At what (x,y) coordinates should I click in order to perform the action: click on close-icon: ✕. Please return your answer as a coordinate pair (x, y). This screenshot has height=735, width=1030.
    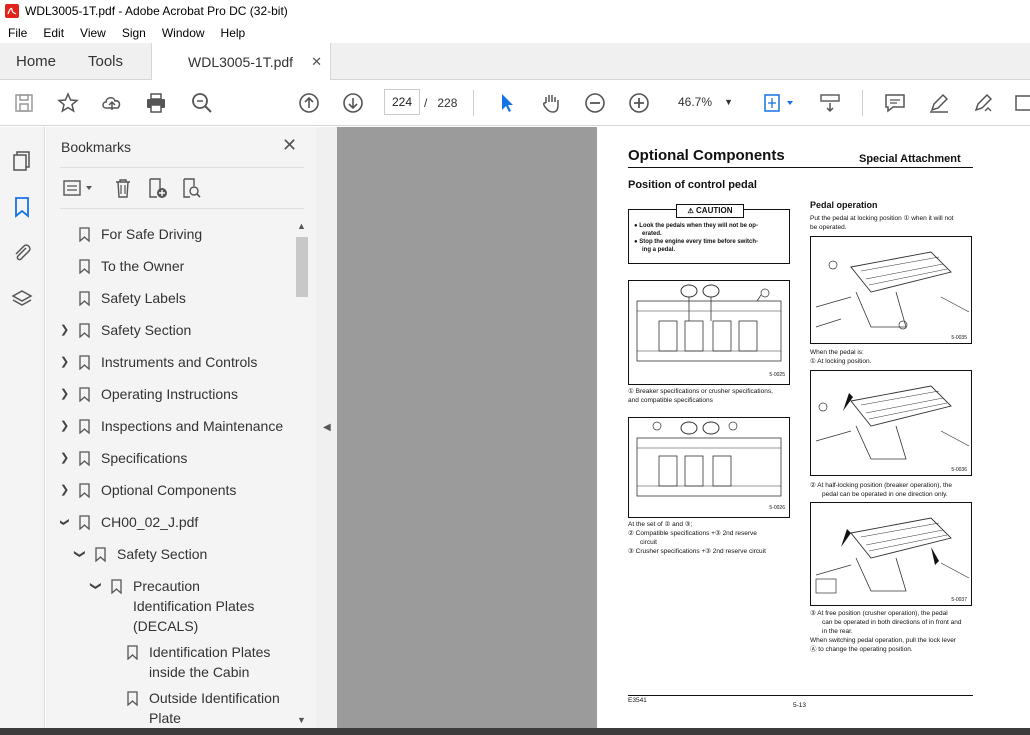
    Looking at the image, I should click on (289, 145).